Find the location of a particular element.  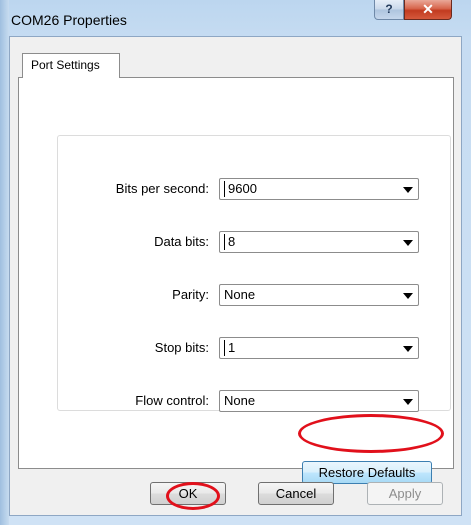

help-icon: ? is located at coordinates (389, 9).